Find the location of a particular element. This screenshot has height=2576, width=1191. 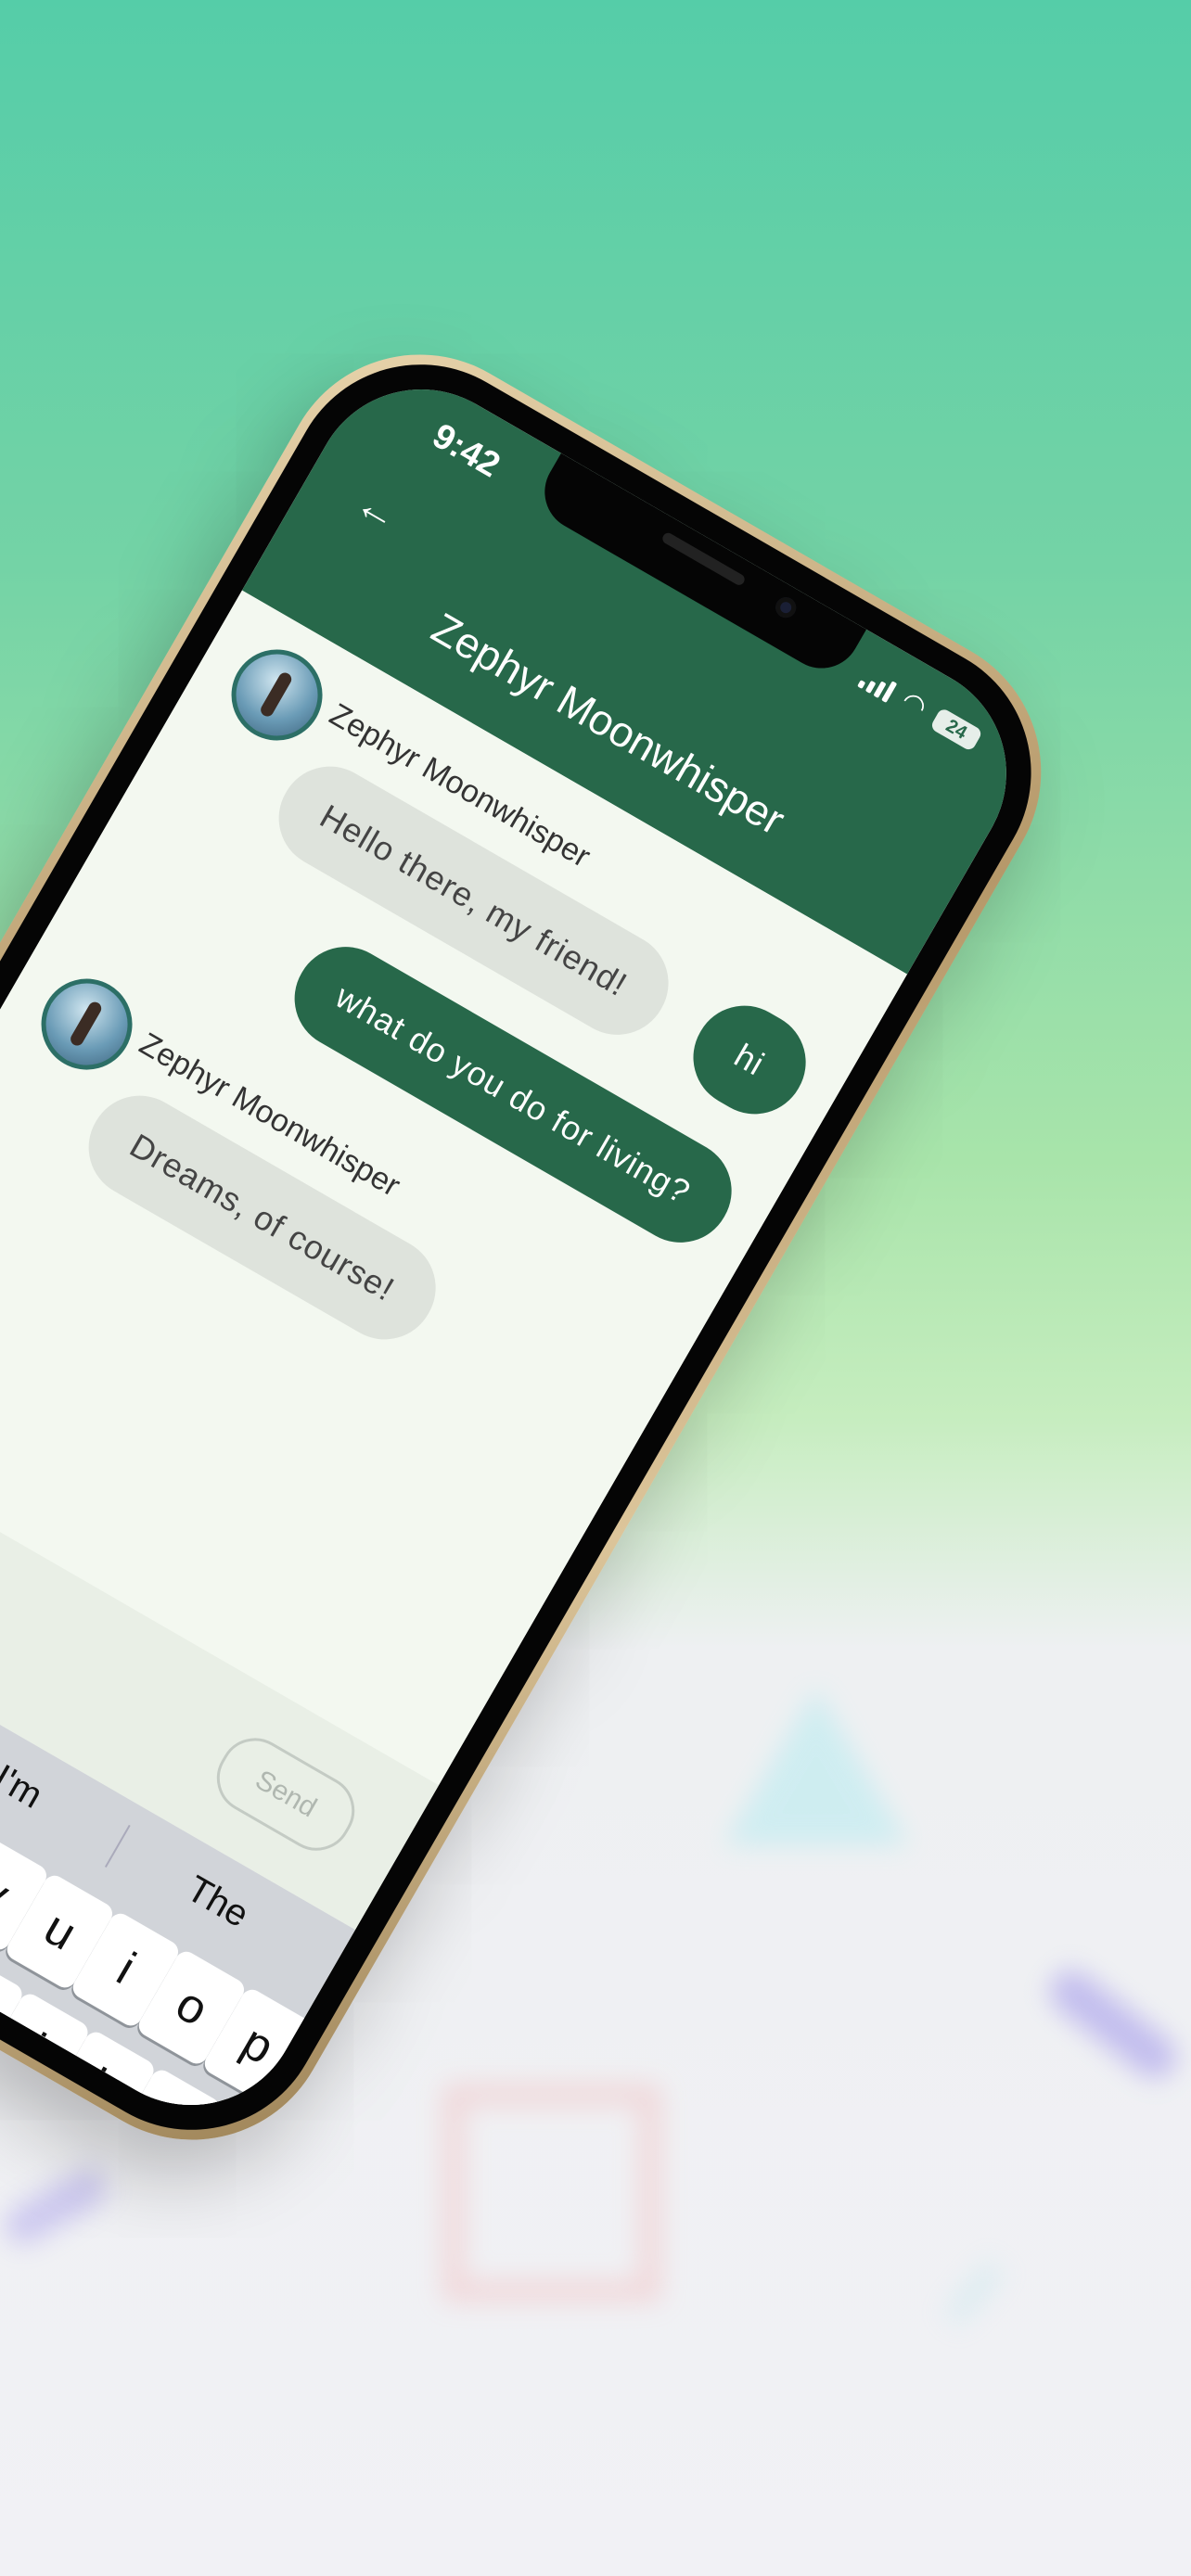

camera-icon is located at coordinates (786, 608).